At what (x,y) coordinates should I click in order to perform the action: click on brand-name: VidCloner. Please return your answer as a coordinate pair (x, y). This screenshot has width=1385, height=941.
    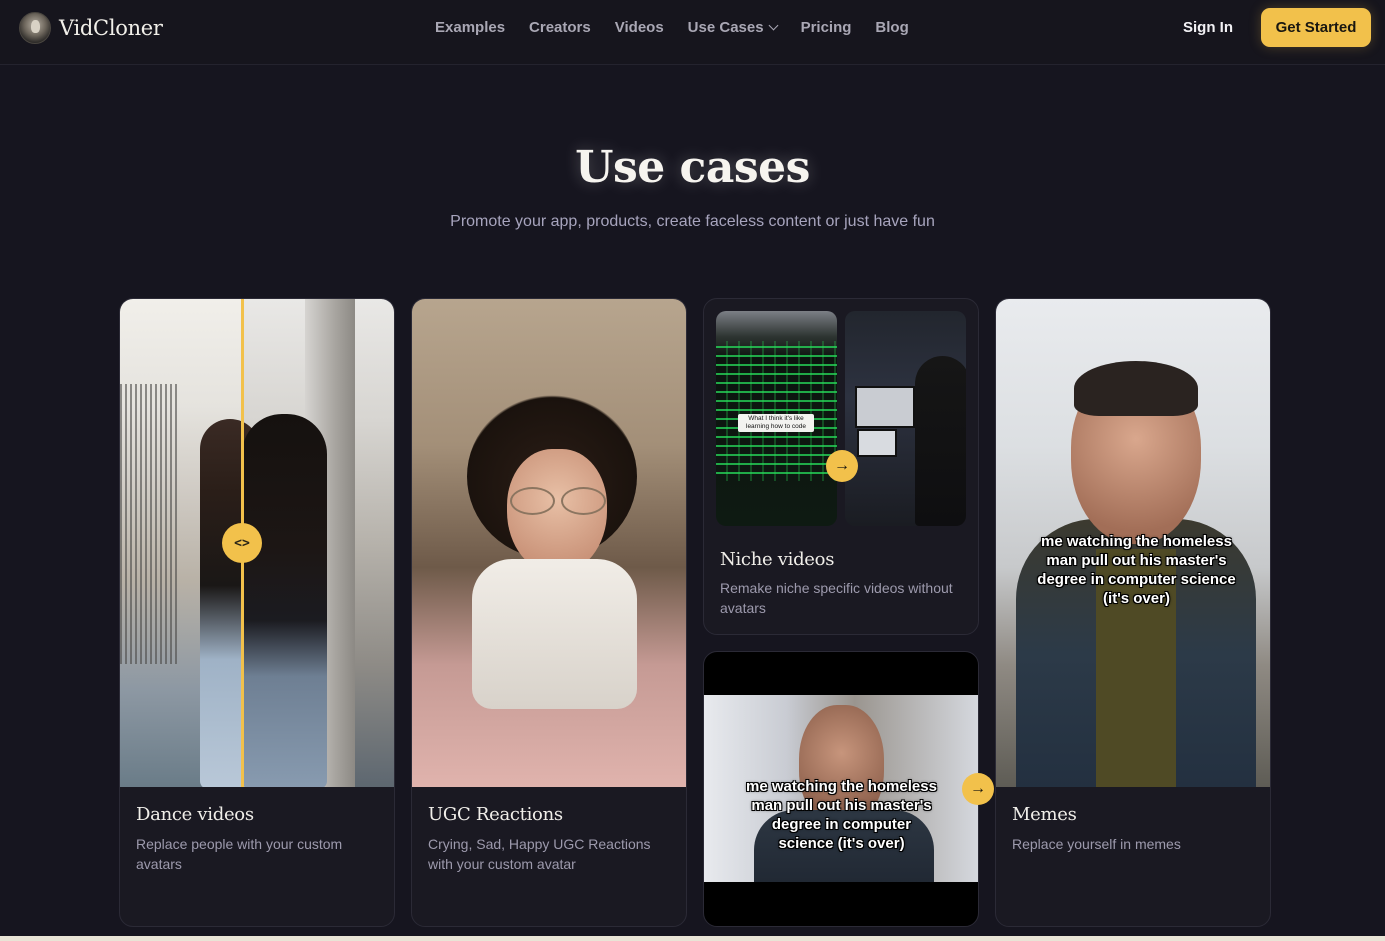
    Looking at the image, I should click on (111, 28).